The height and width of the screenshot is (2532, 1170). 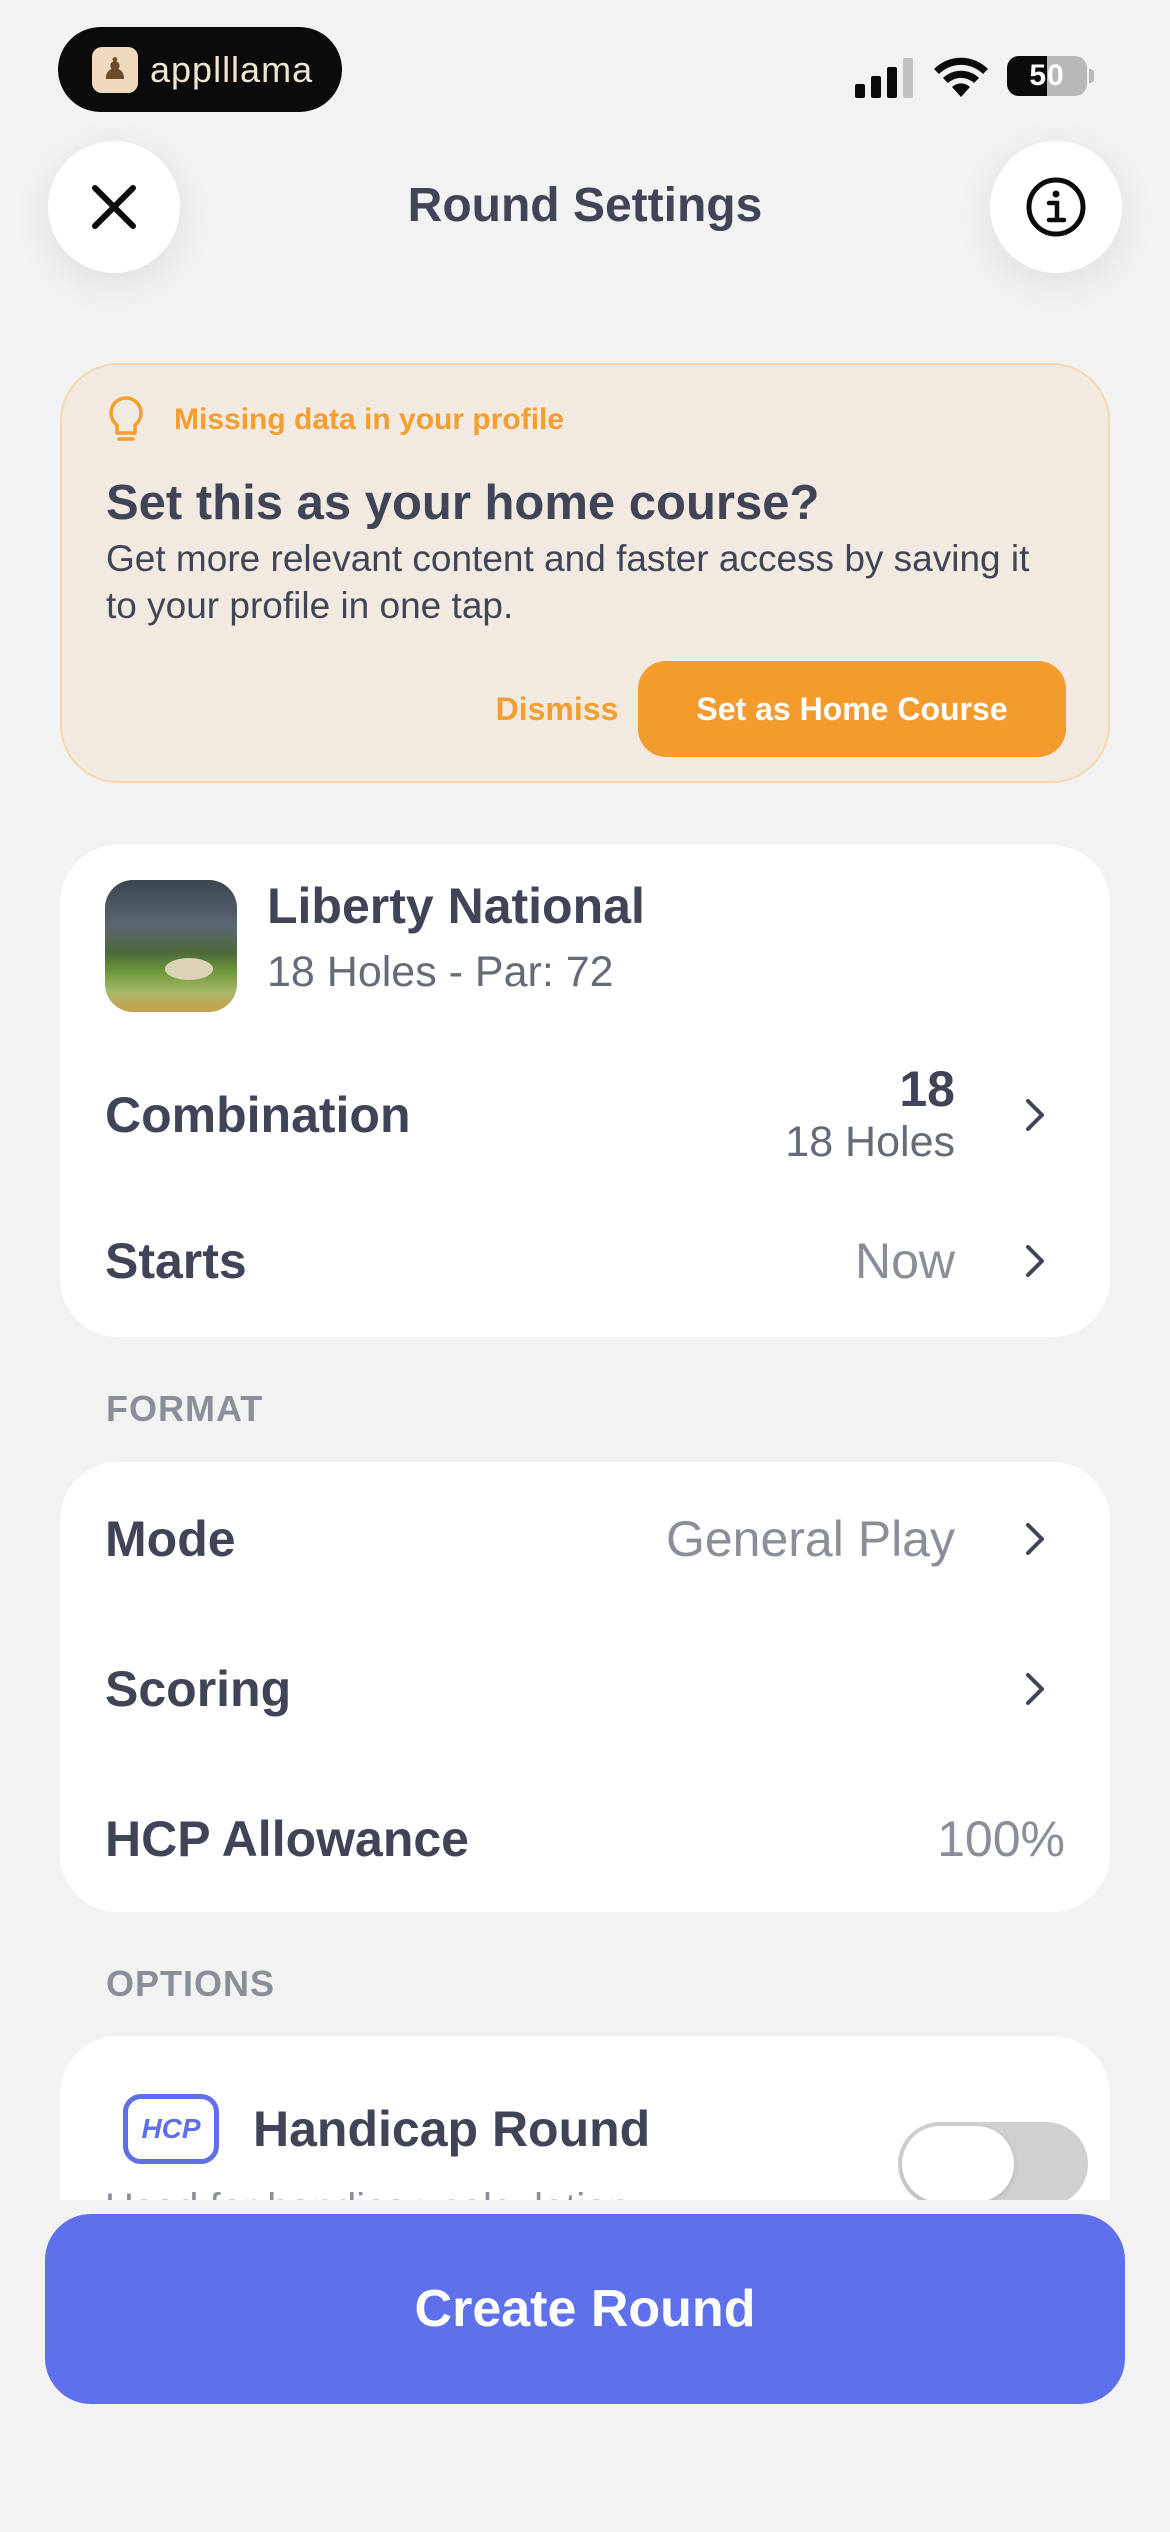 What do you see at coordinates (171, 2129) in the screenshot?
I see `hcp-badge-icon: HCP` at bounding box center [171, 2129].